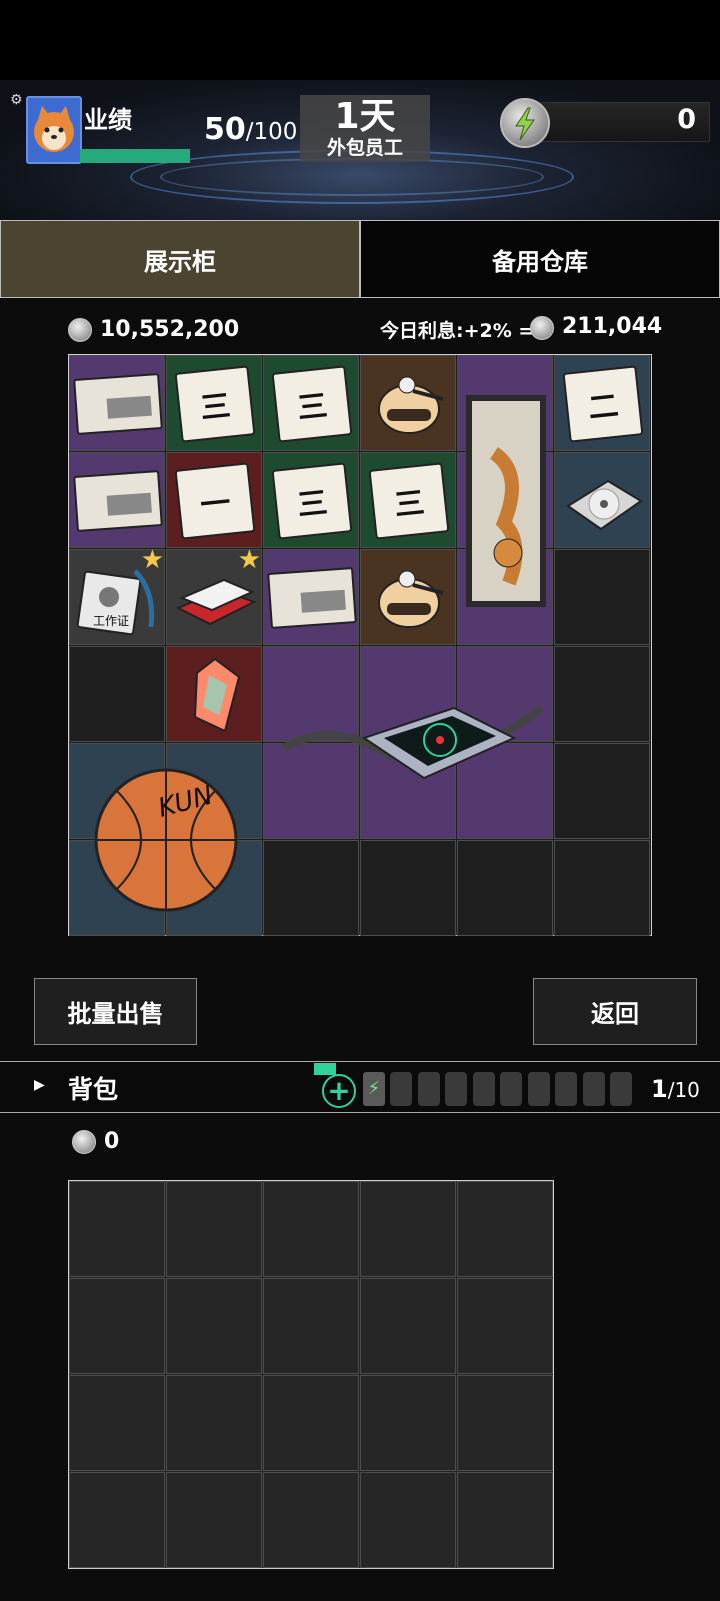 The height and width of the screenshot is (1601, 720). What do you see at coordinates (170, 329) in the screenshot?
I see `money-balance: 10,552,200` at bounding box center [170, 329].